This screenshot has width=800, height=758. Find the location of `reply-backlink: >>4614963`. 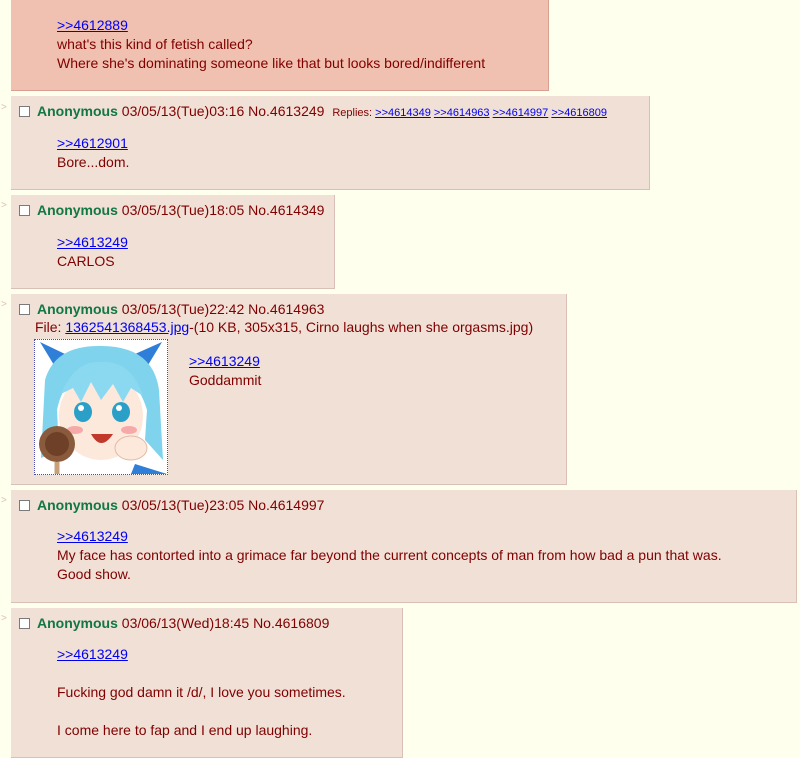

reply-backlink: >>4614963 is located at coordinates (462, 113).